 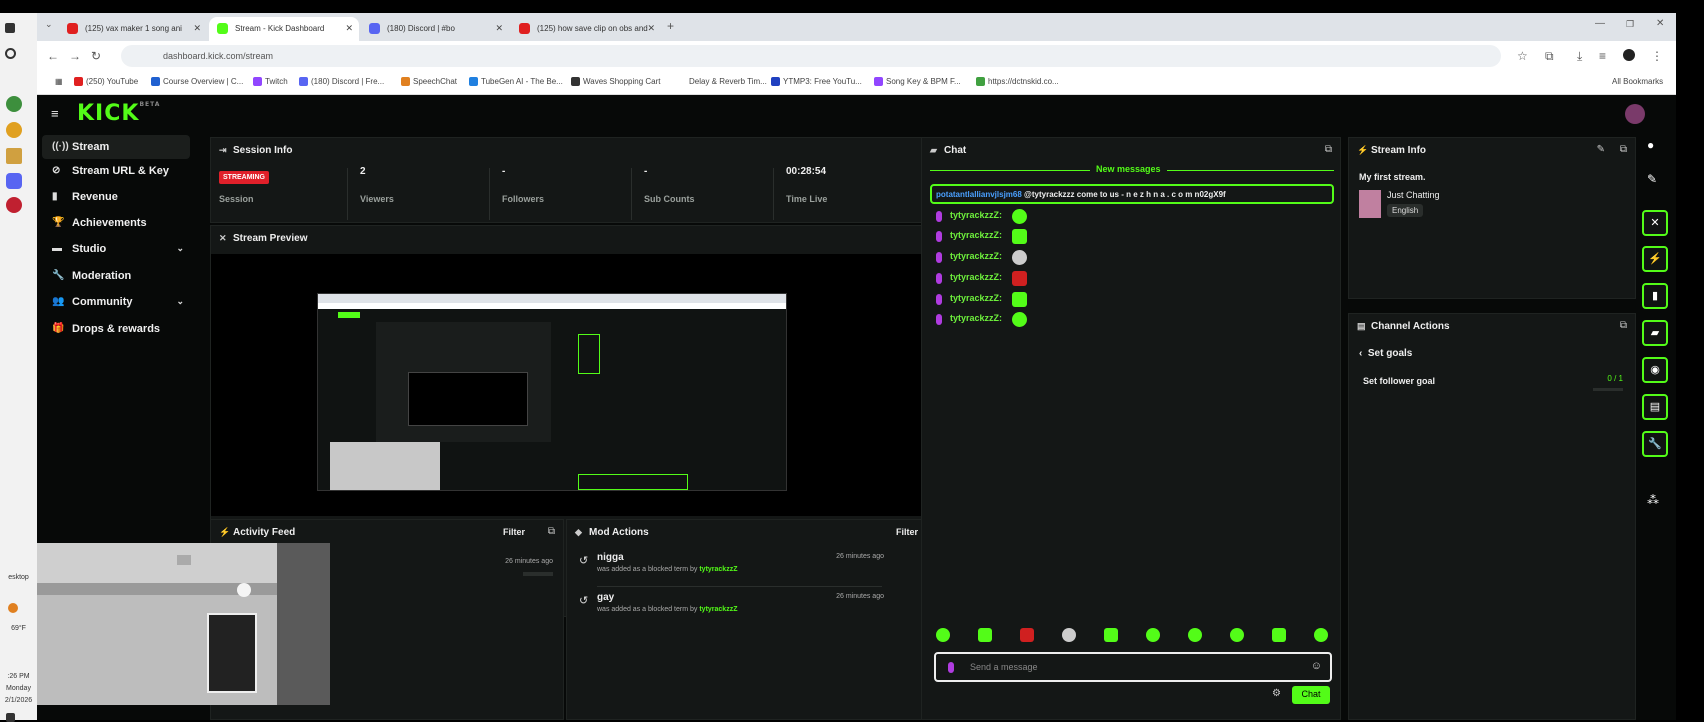 What do you see at coordinates (10, 28) in the screenshot?
I see `windows-start-icon` at bounding box center [10, 28].